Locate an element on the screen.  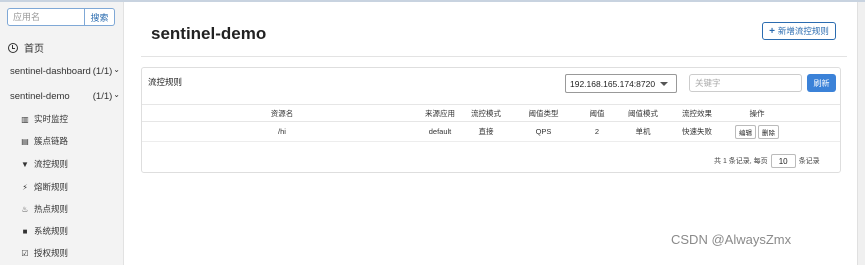
add-flow-rule-label: 新增流控规则 is located at coordinates (803, 31).